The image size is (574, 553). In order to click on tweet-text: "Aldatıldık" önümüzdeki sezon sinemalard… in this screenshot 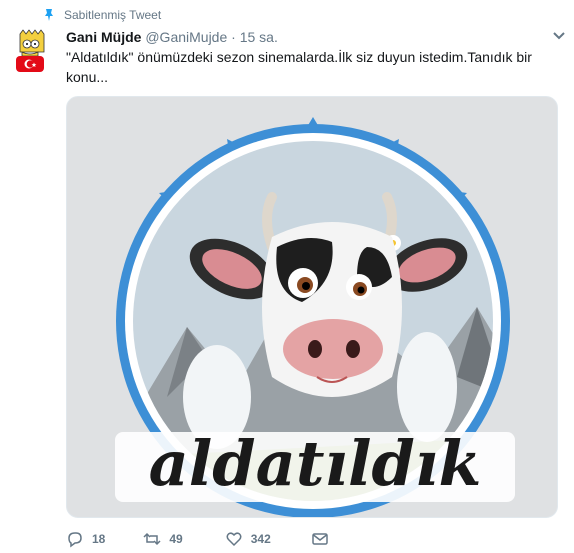, I will do `click(299, 67)`.